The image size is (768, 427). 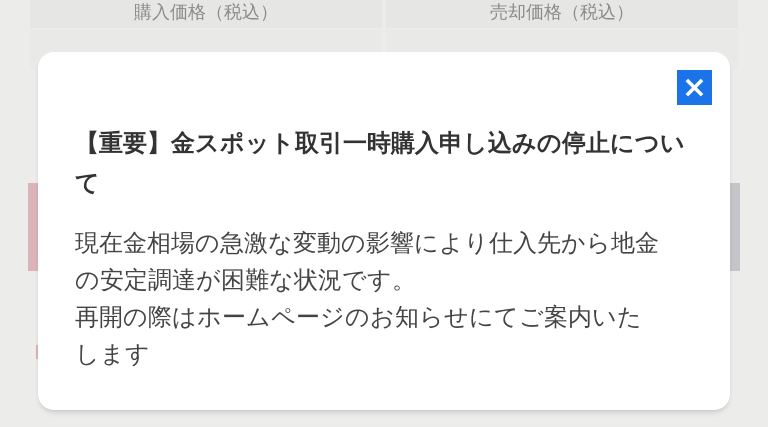 I want to click on message-paragraph: 再開の際はホームページのお知らせにてご案内いたします, so click(x=359, y=336).